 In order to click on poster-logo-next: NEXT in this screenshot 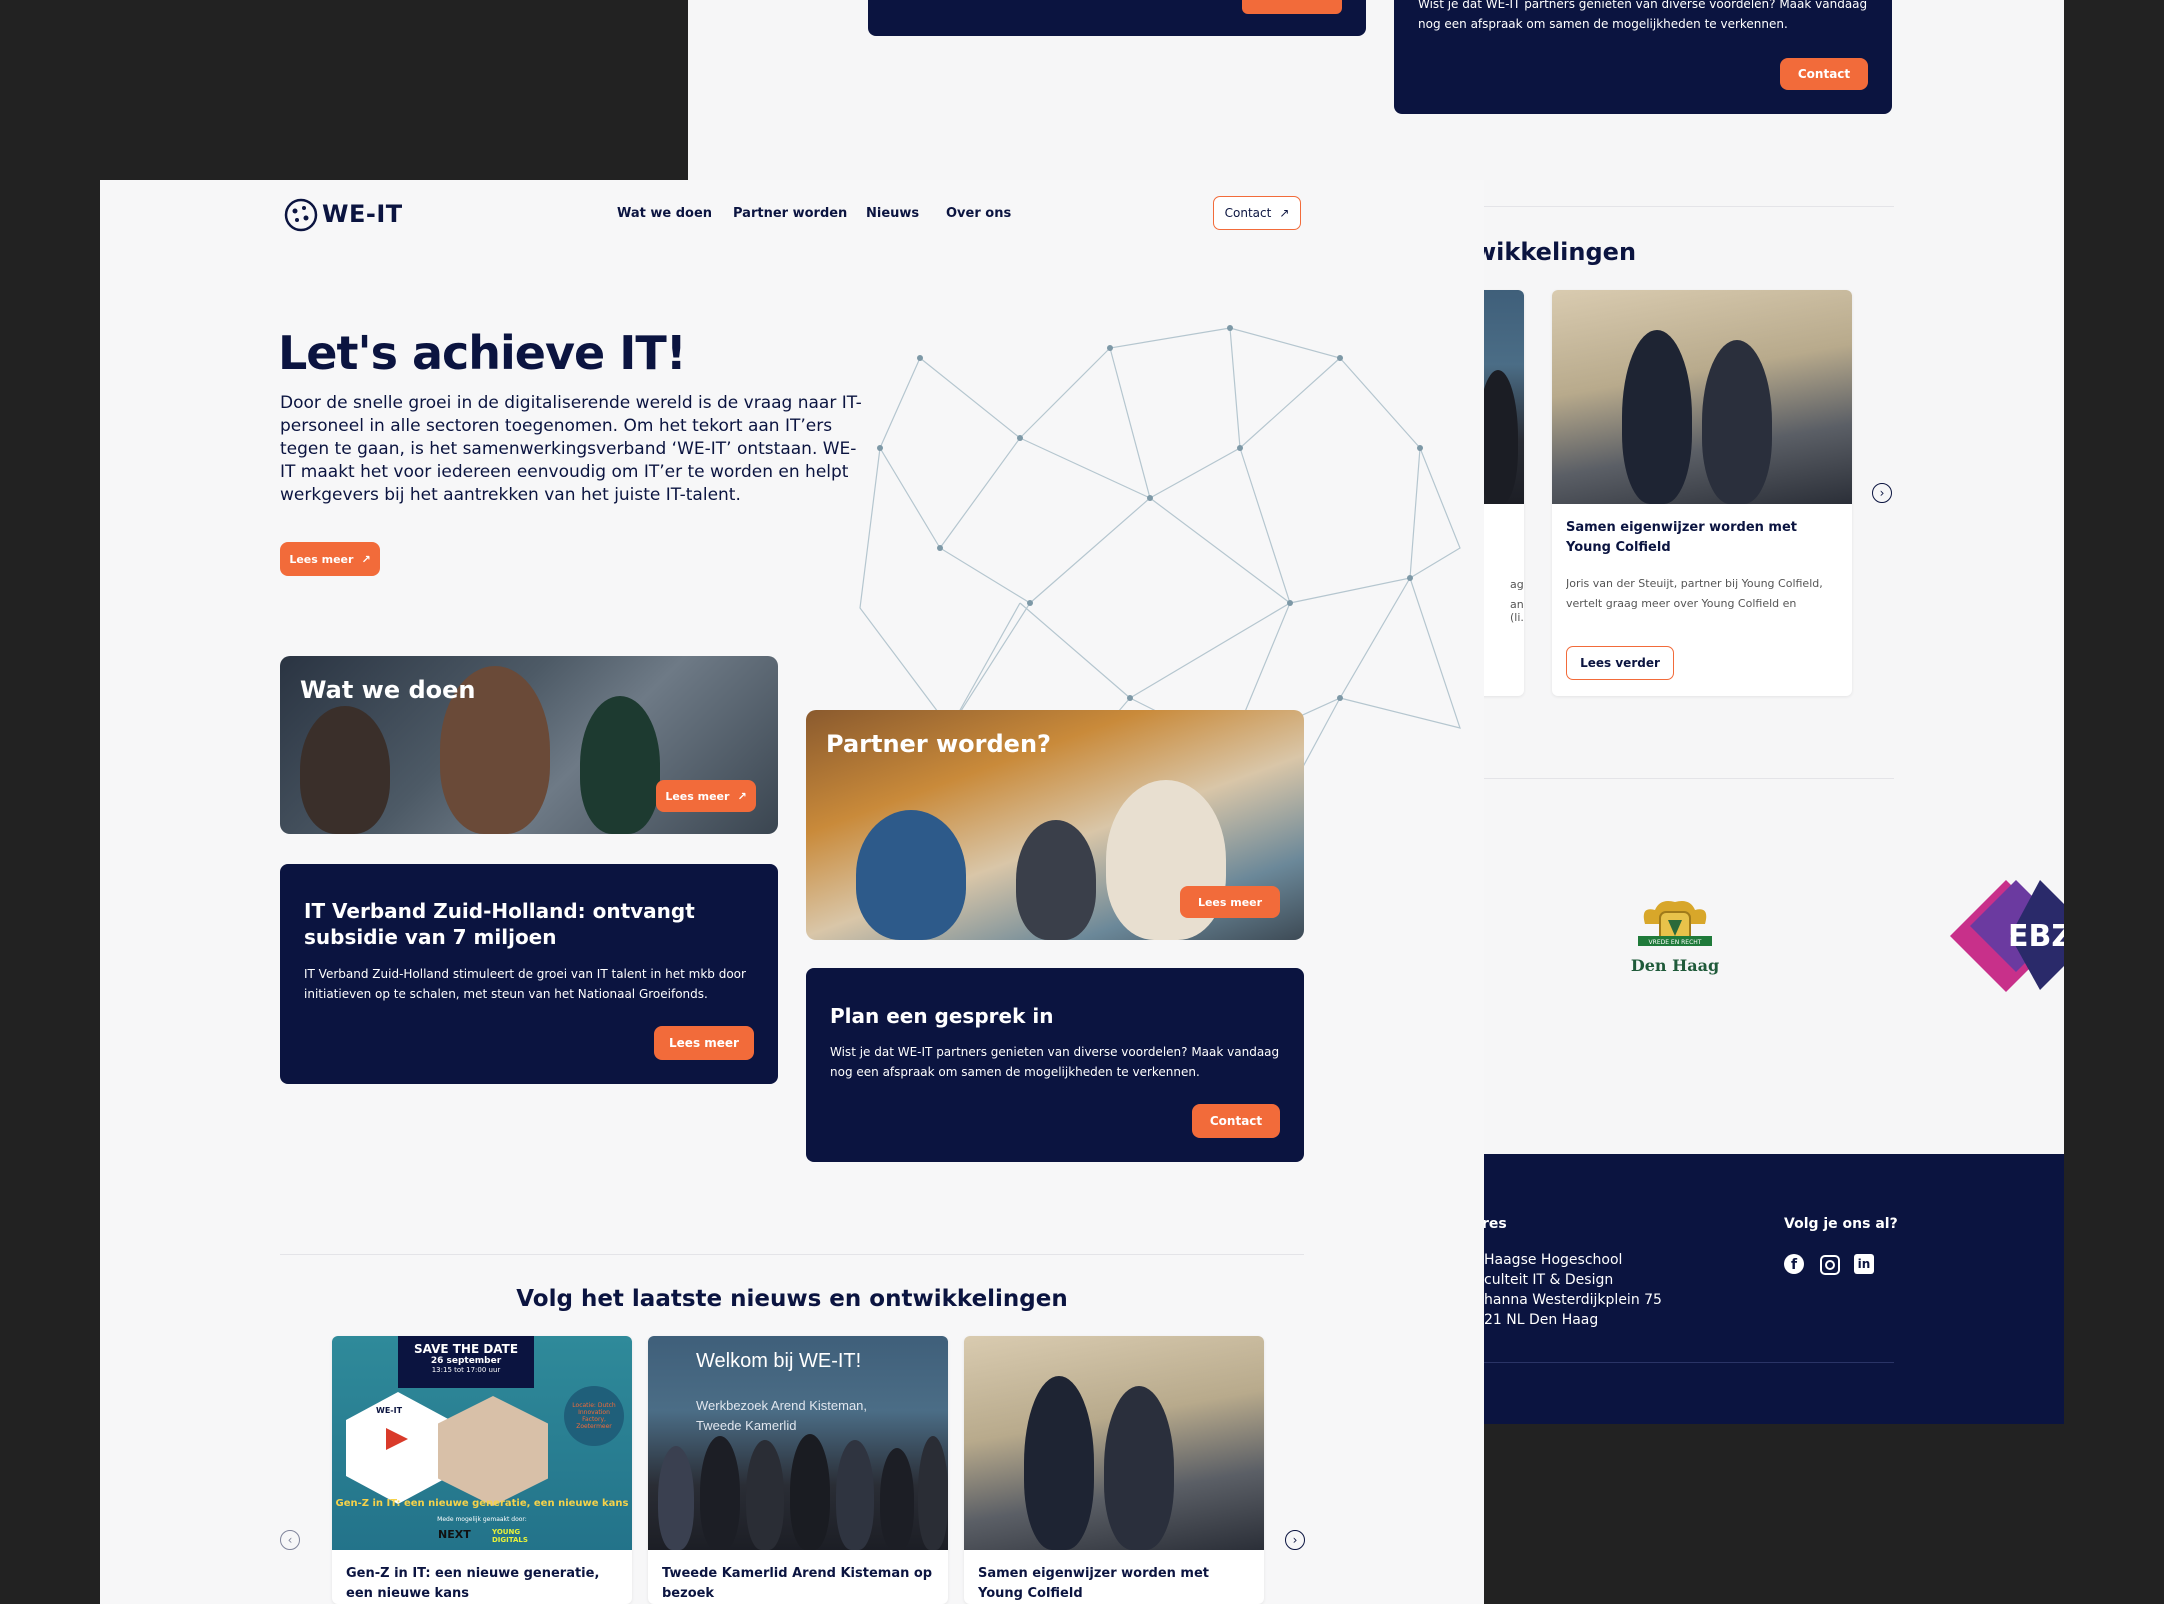, I will do `click(454, 1534)`.